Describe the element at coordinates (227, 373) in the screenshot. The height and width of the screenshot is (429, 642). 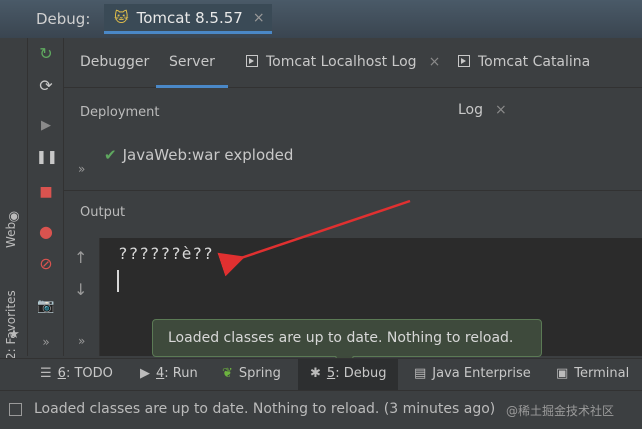
I see `spring-leaf-icon: ❦` at that location.